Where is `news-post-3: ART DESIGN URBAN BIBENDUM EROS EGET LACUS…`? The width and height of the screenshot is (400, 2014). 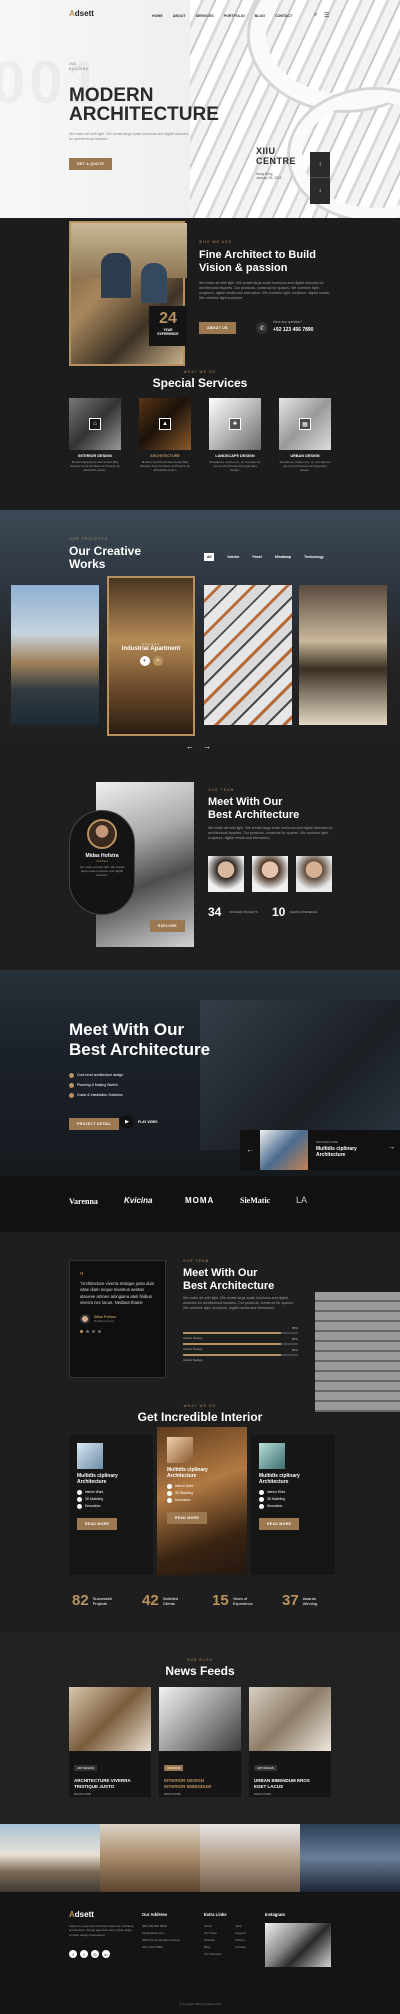 news-post-3: ART DESIGN URBAN BIBENDUM EROS EGET LACUS… is located at coordinates (290, 1742).